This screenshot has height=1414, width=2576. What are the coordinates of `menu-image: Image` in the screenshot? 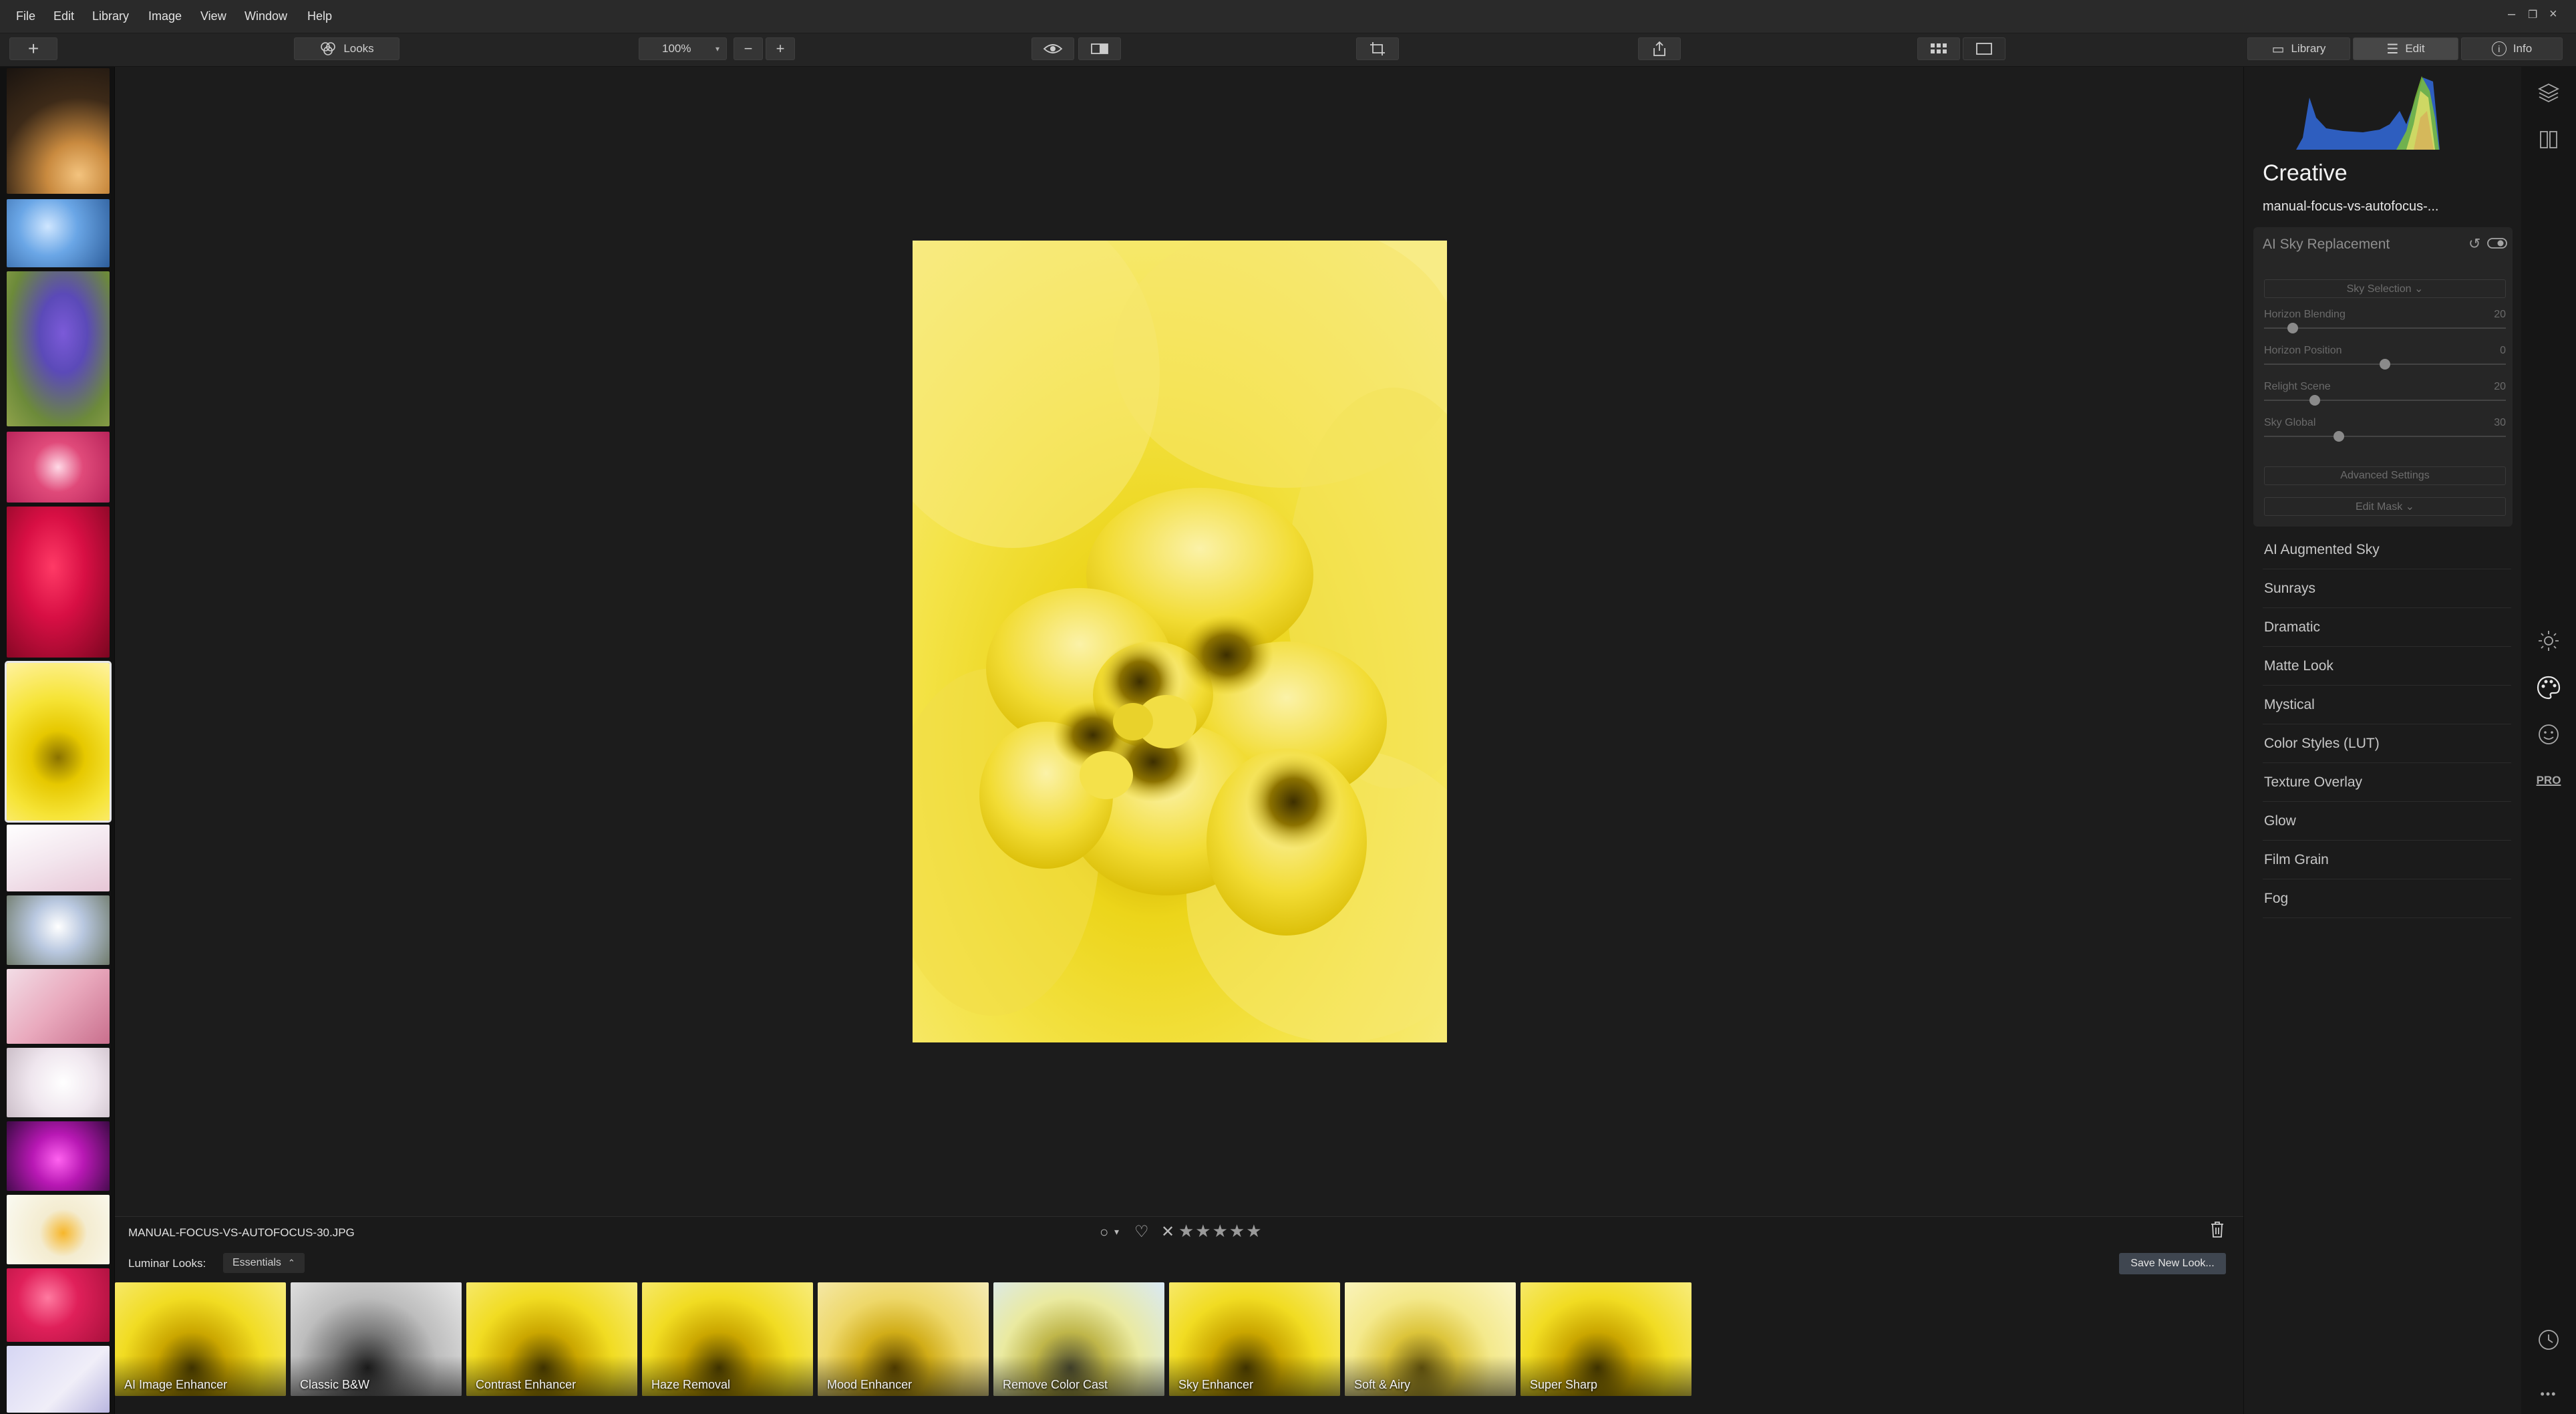 It's located at (165, 16).